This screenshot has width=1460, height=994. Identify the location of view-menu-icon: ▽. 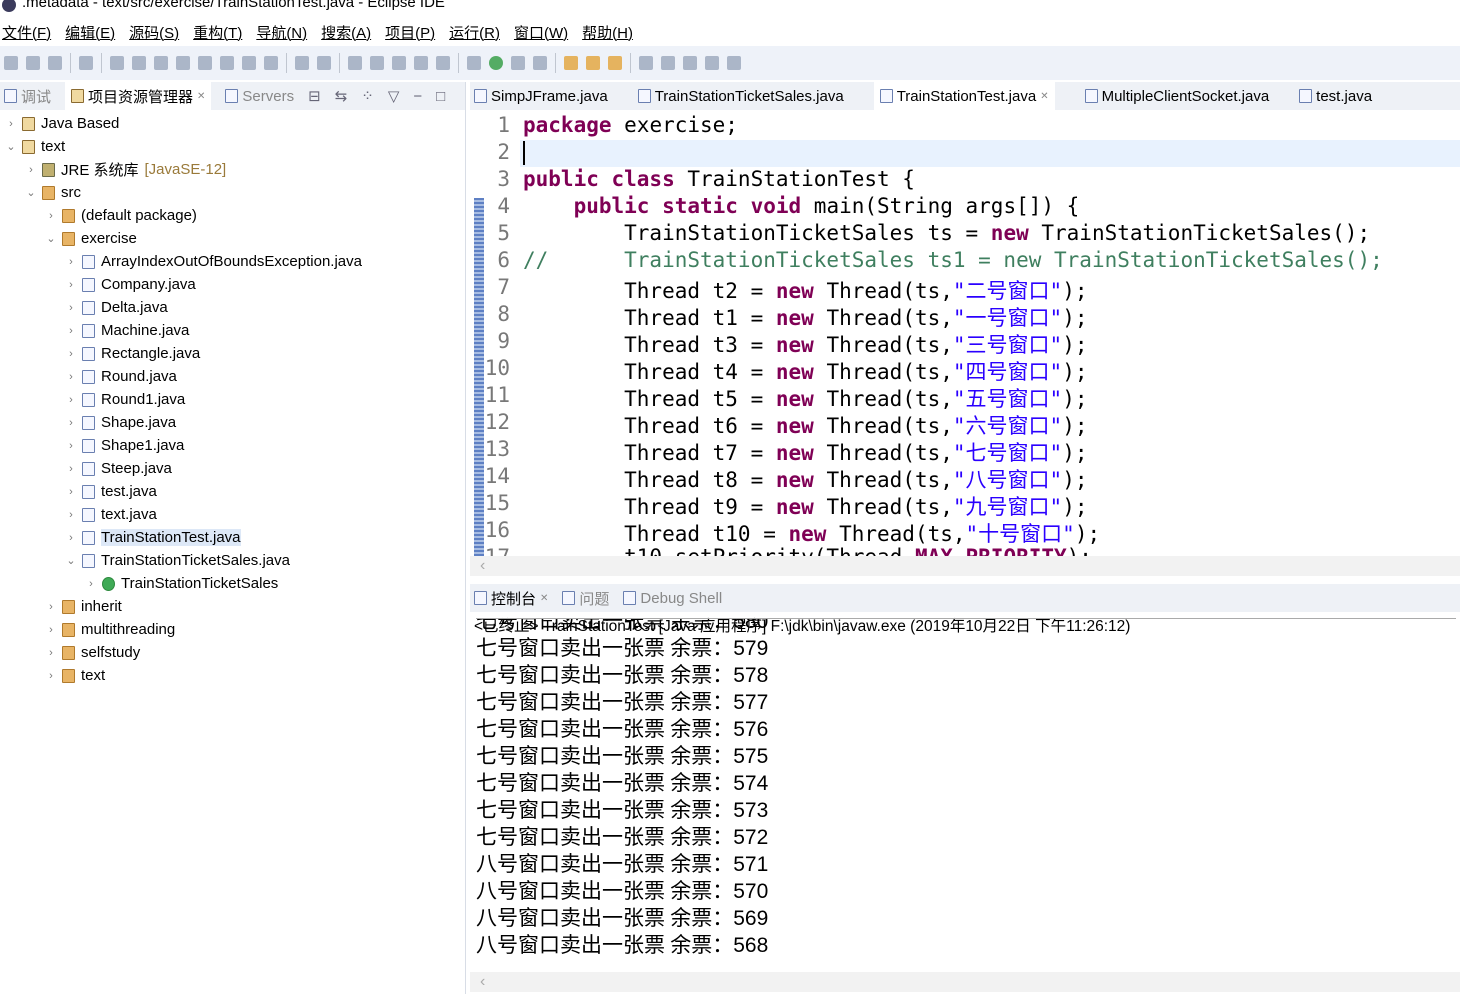
(394, 96).